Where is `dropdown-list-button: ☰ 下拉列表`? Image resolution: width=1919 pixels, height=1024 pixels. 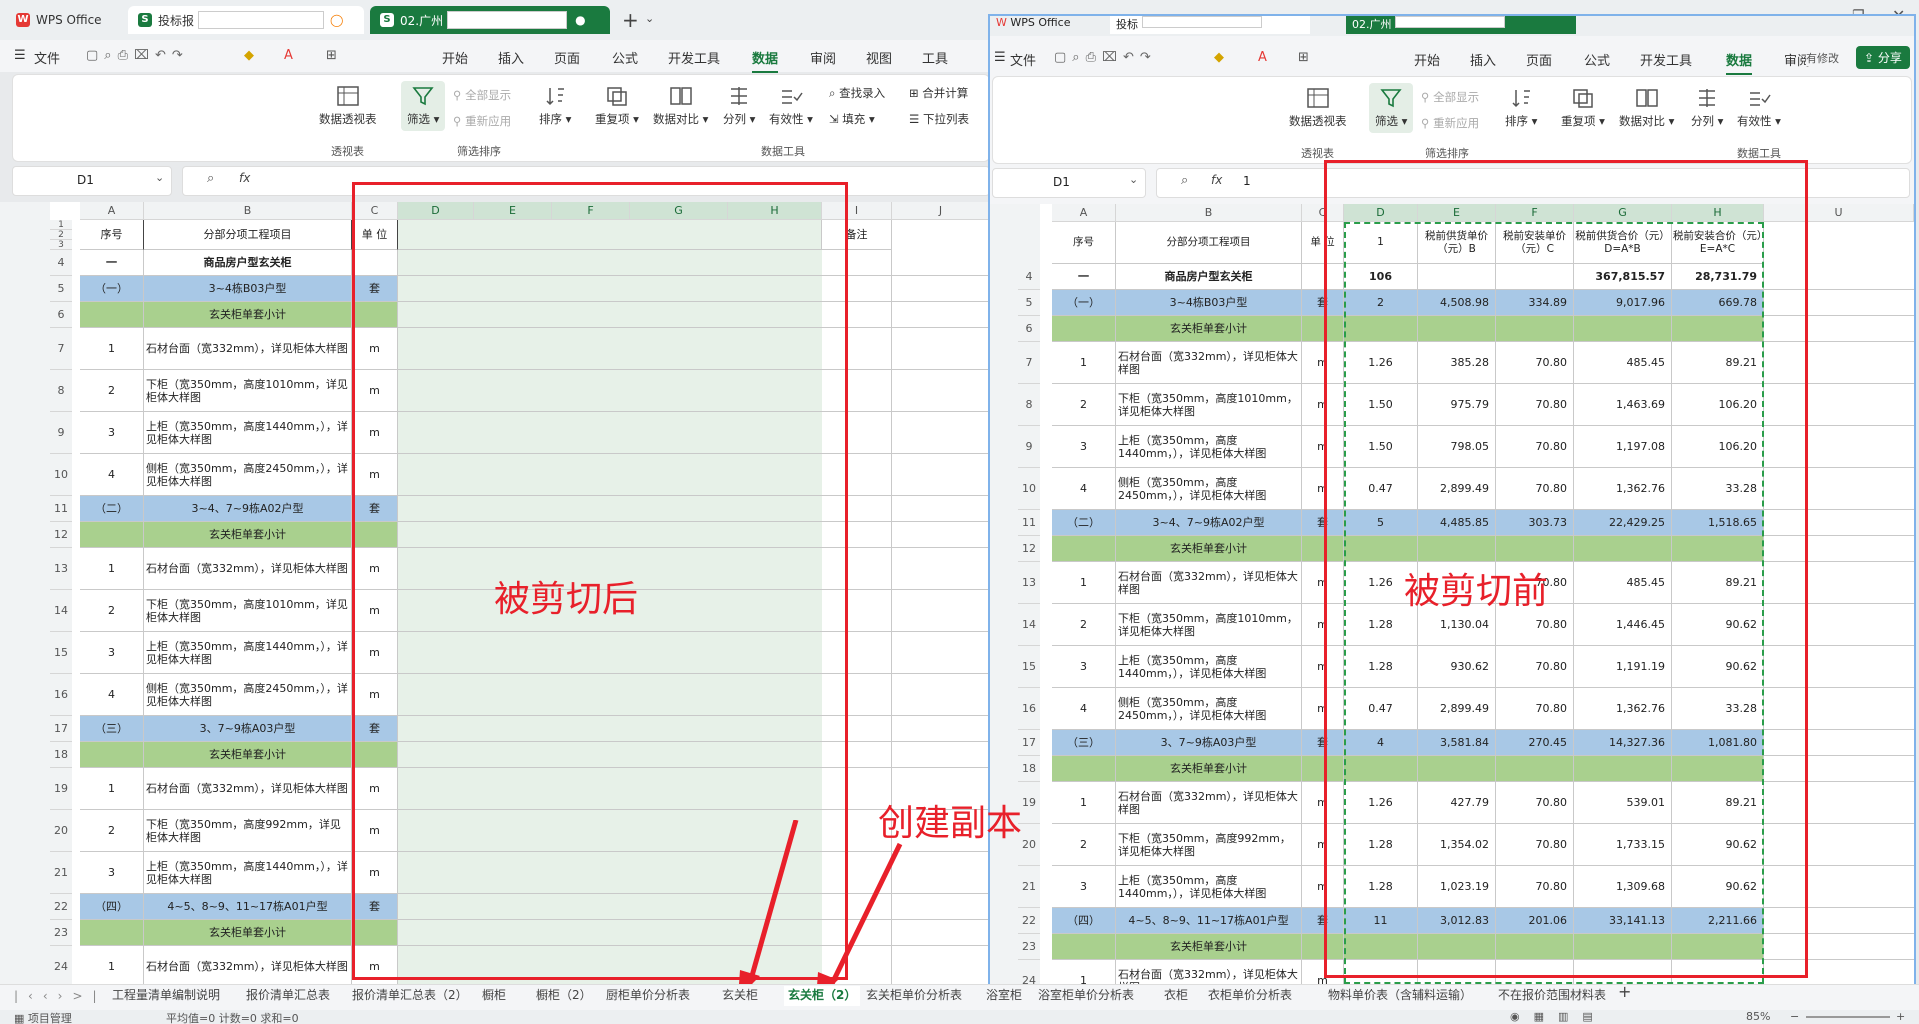
dropdown-list-button: ☰ 下拉列表 is located at coordinates (939, 119).